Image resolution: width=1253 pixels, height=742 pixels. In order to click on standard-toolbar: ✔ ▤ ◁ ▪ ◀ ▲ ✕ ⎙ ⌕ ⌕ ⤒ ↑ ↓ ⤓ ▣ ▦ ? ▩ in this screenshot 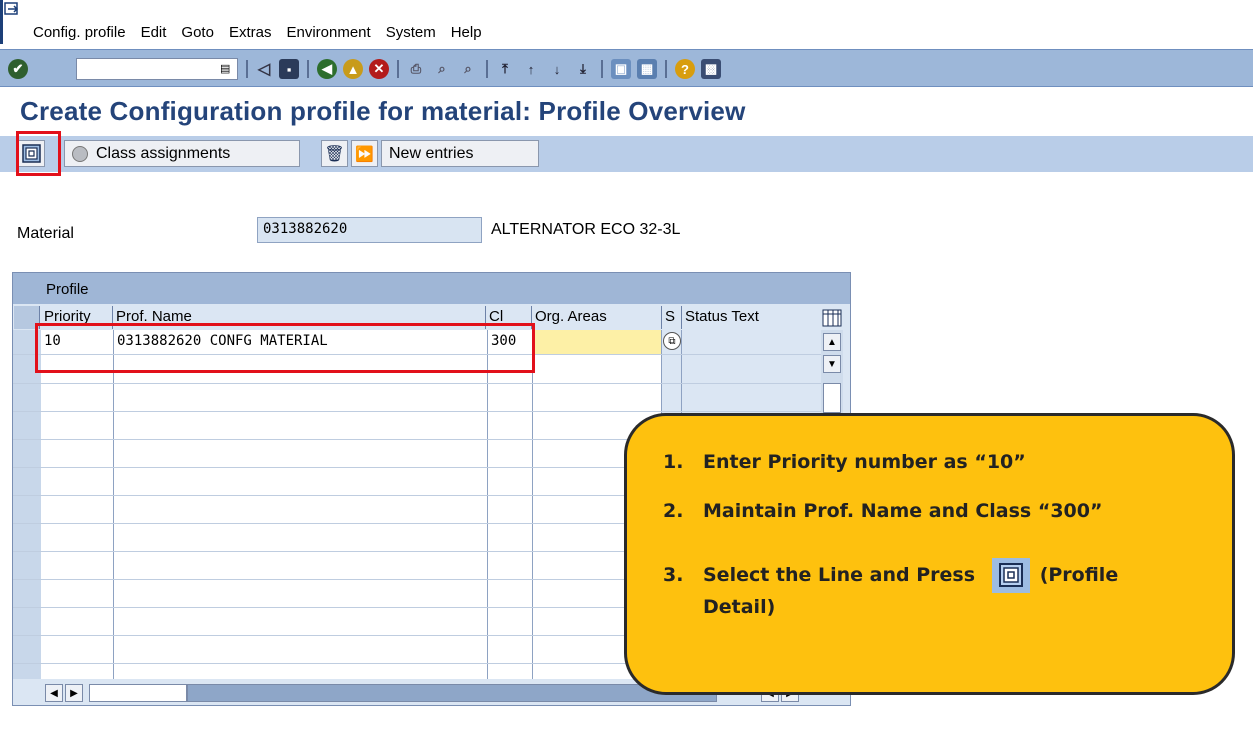, I will do `click(626, 68)`.